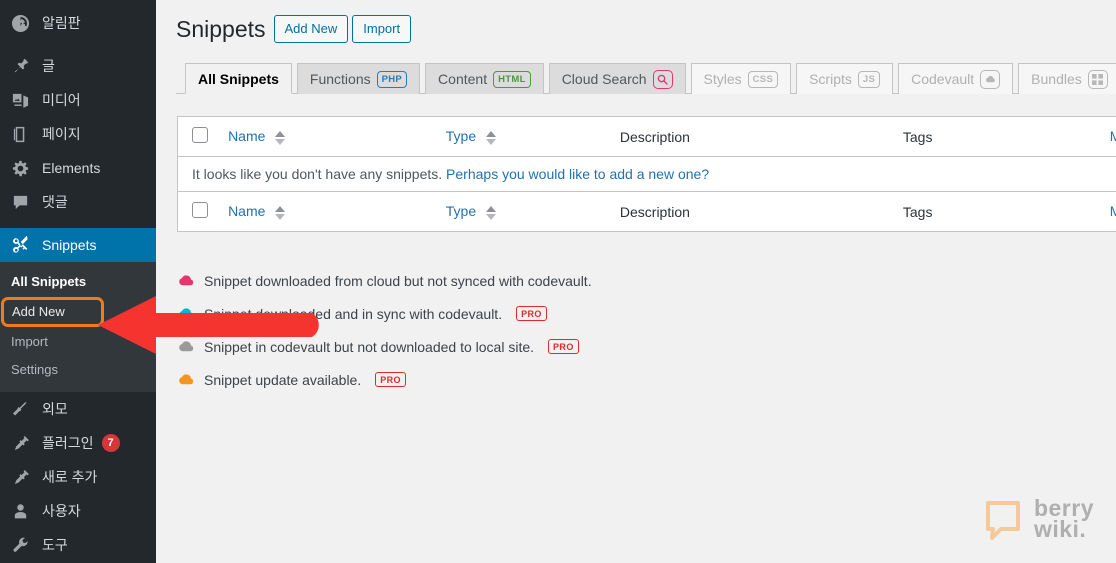 This screenshot has width=1116, height=563. Describe the element at coordinates (23, 245) in the screenshot. I see `scissors-icon` at that location.